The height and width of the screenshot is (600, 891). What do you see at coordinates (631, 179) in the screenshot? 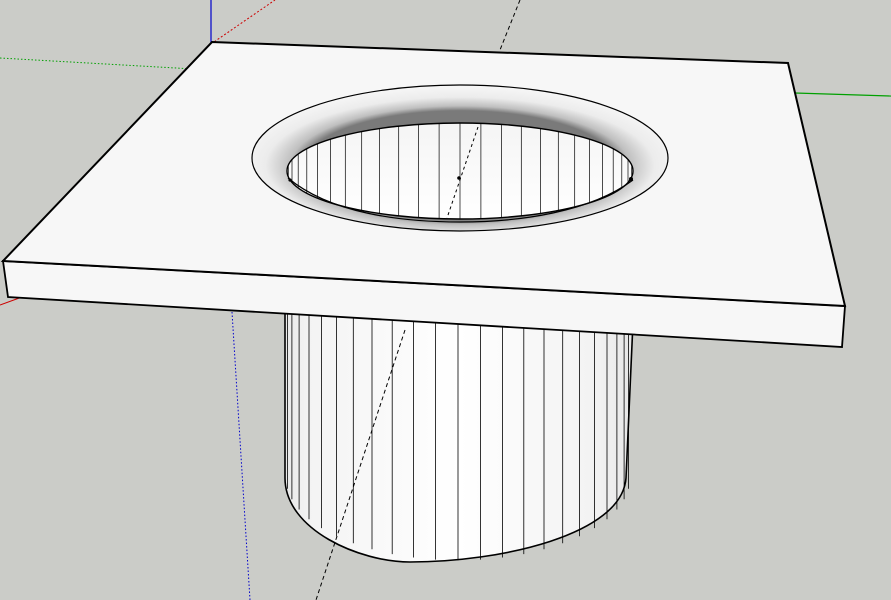
I see `endpoint-marker` at bounding box center [631, 179].